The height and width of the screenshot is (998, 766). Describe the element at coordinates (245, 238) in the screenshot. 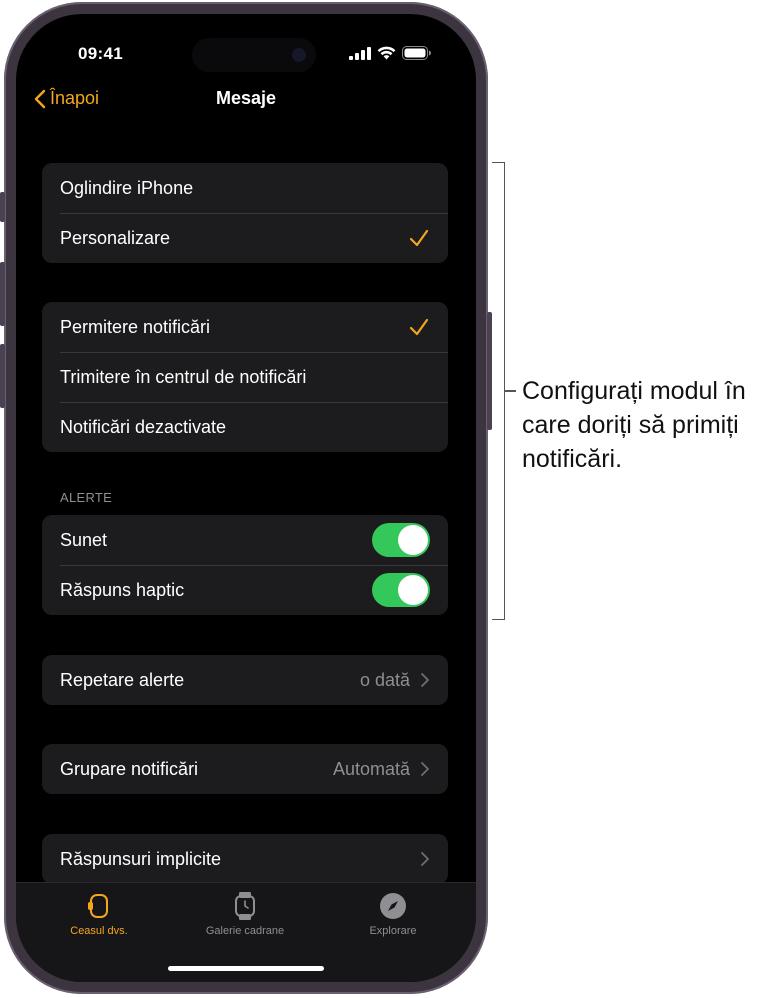

I see `option-custom: Personalizare` at that location.